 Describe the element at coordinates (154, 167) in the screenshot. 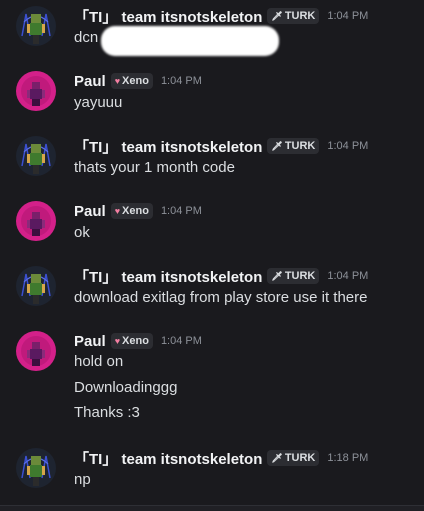

I see `message-text: thats your 1 month code` at that location.